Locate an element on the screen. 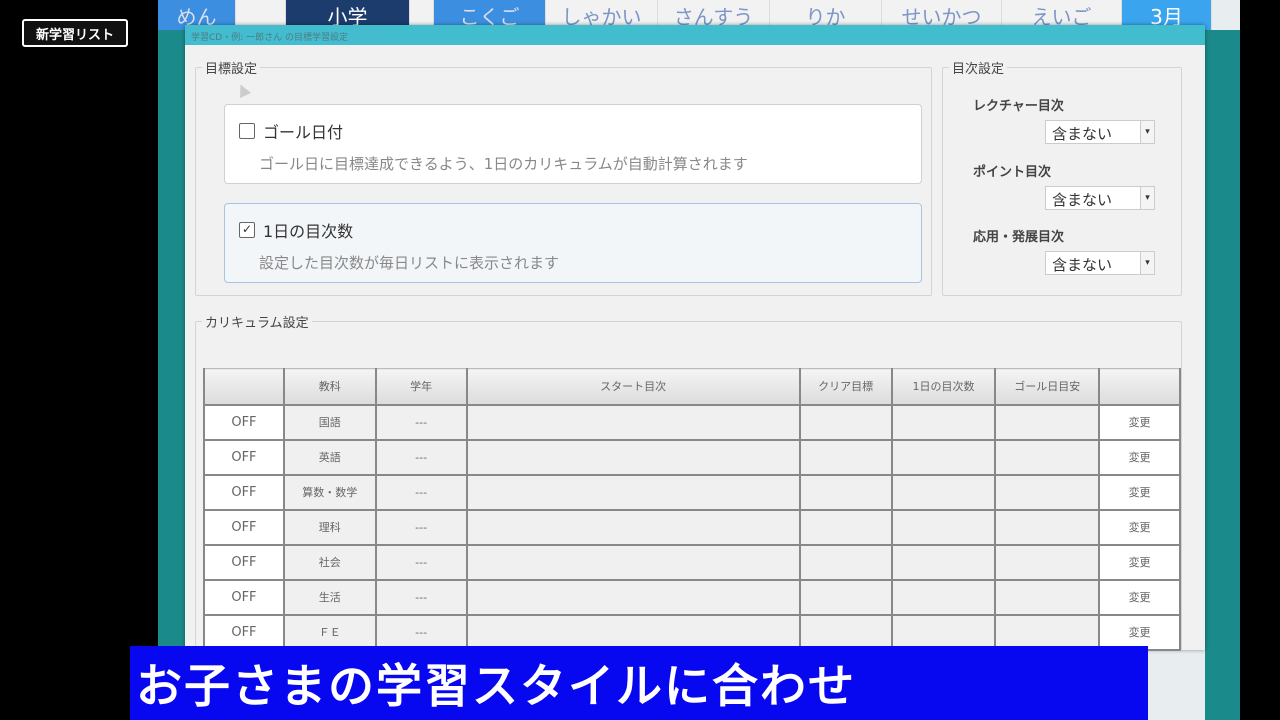 This screenshot has height=720, width=1280. daily-count-checkbox: ✓ is located at coordinates (247, 230).